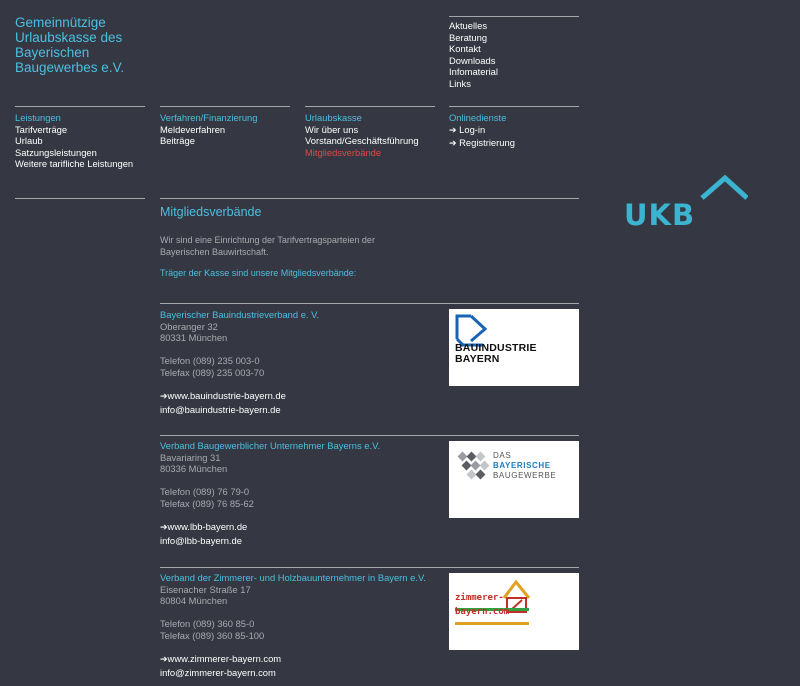 The width and height of the screenshot is (800, 686). Describe the element at coordinates (477, 359) in the screenshot. I see `bauindustrie-logo-line: BAYERN` at that location.